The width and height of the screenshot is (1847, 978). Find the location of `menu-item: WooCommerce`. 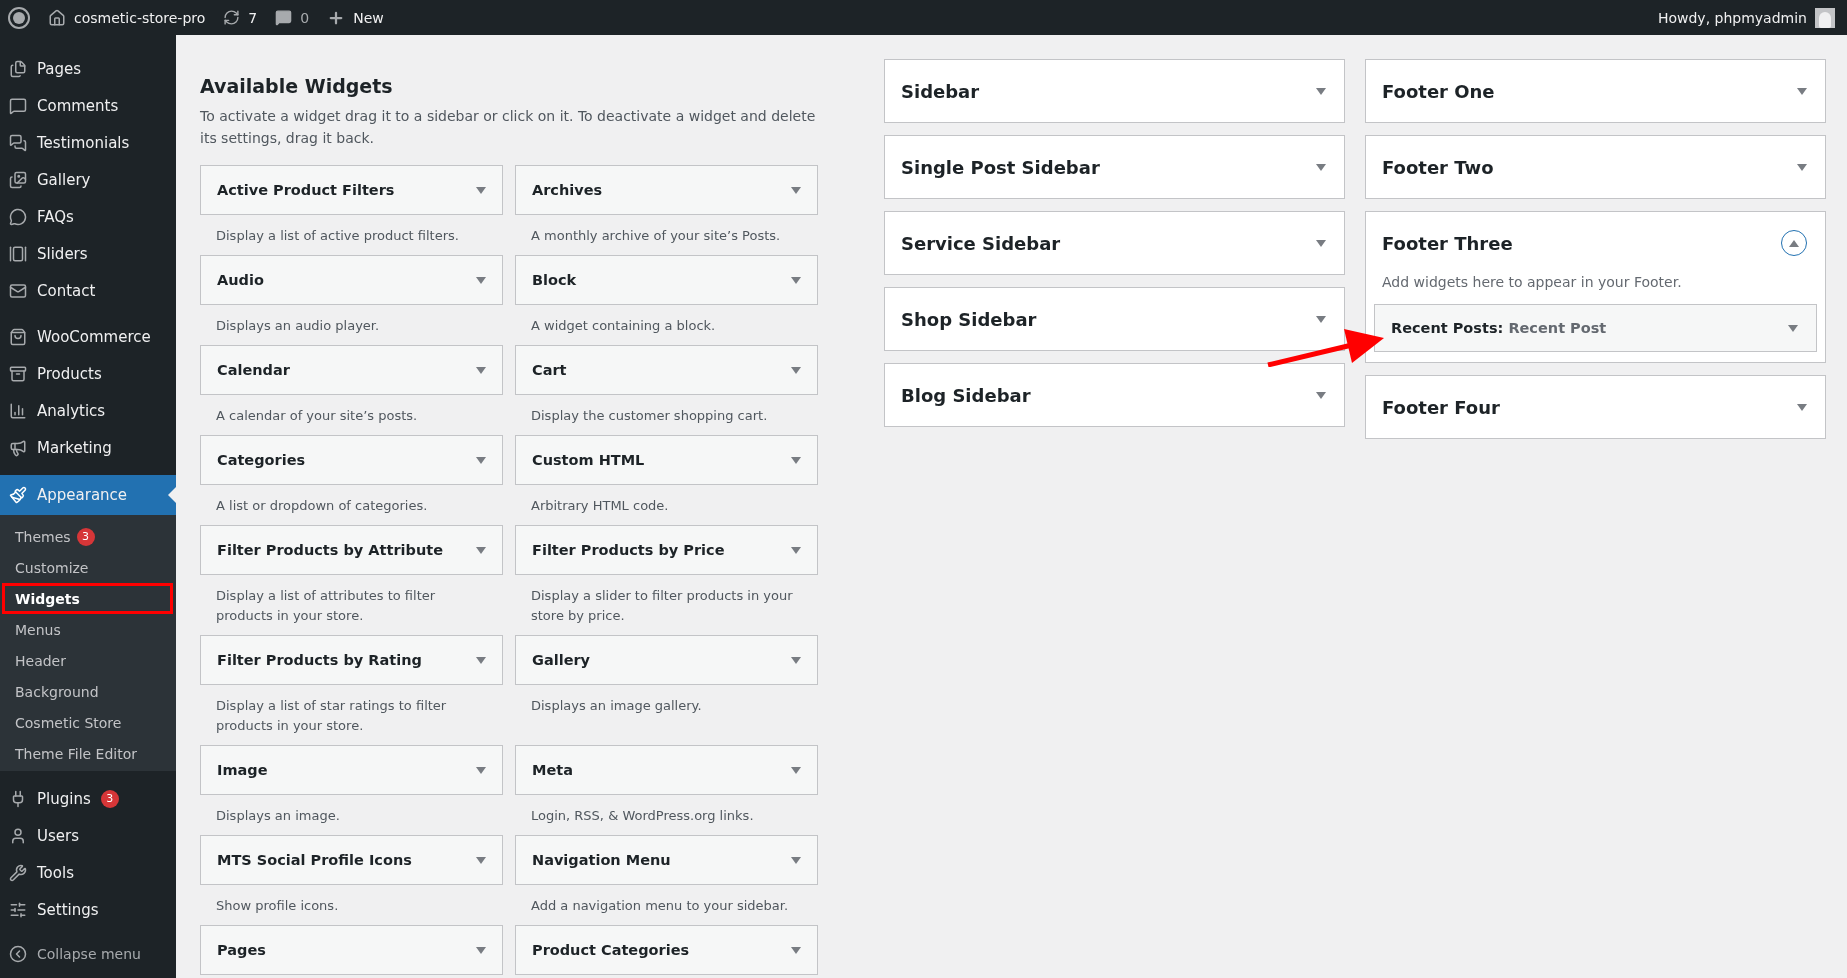

menu-item: WooCommerce is located at coordinates (88, 336).